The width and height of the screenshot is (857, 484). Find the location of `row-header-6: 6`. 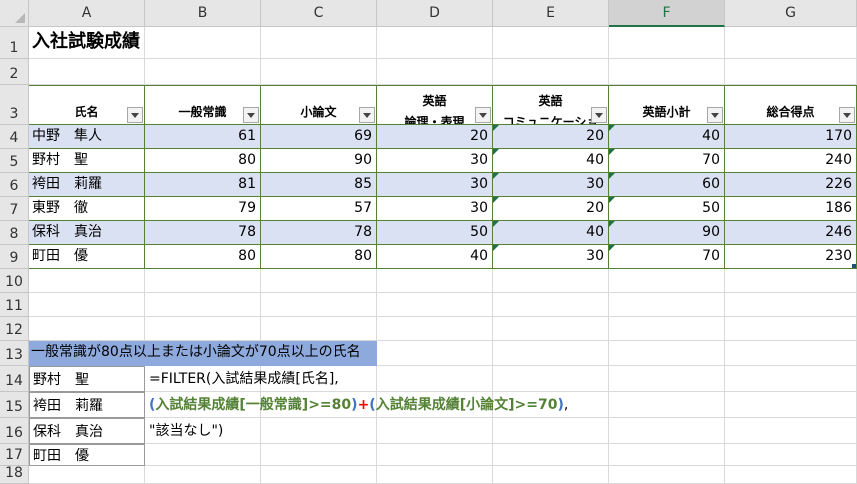

row-header-6: 6 is located at coordinates (14, 185).